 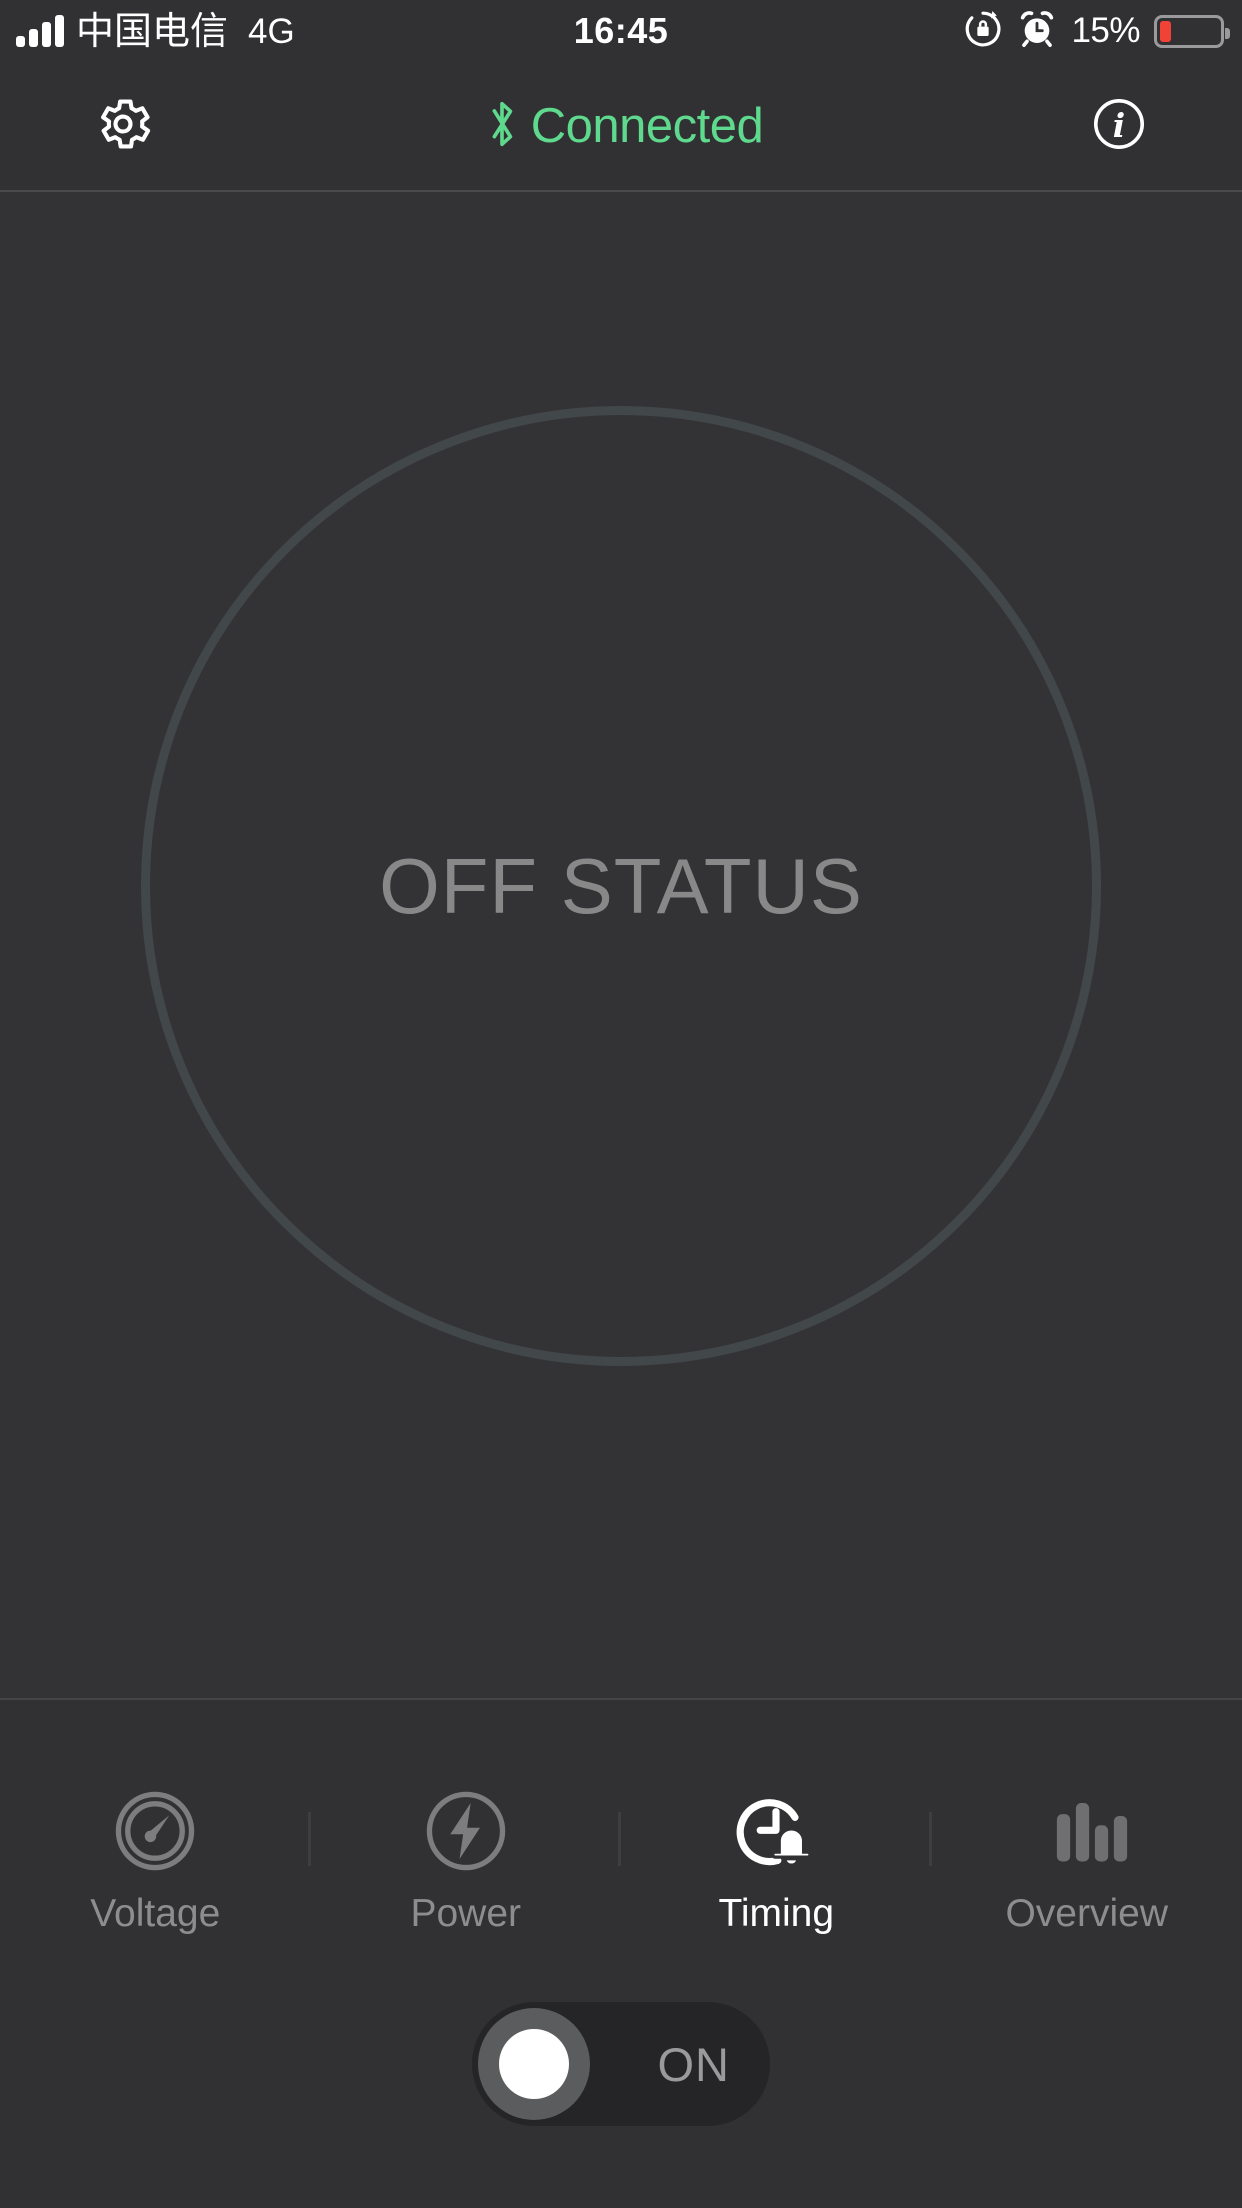 What do you see at coordinates (1192, 31) in the screenshot?
I see `battery-icon` at bounding box center [1192, 31].